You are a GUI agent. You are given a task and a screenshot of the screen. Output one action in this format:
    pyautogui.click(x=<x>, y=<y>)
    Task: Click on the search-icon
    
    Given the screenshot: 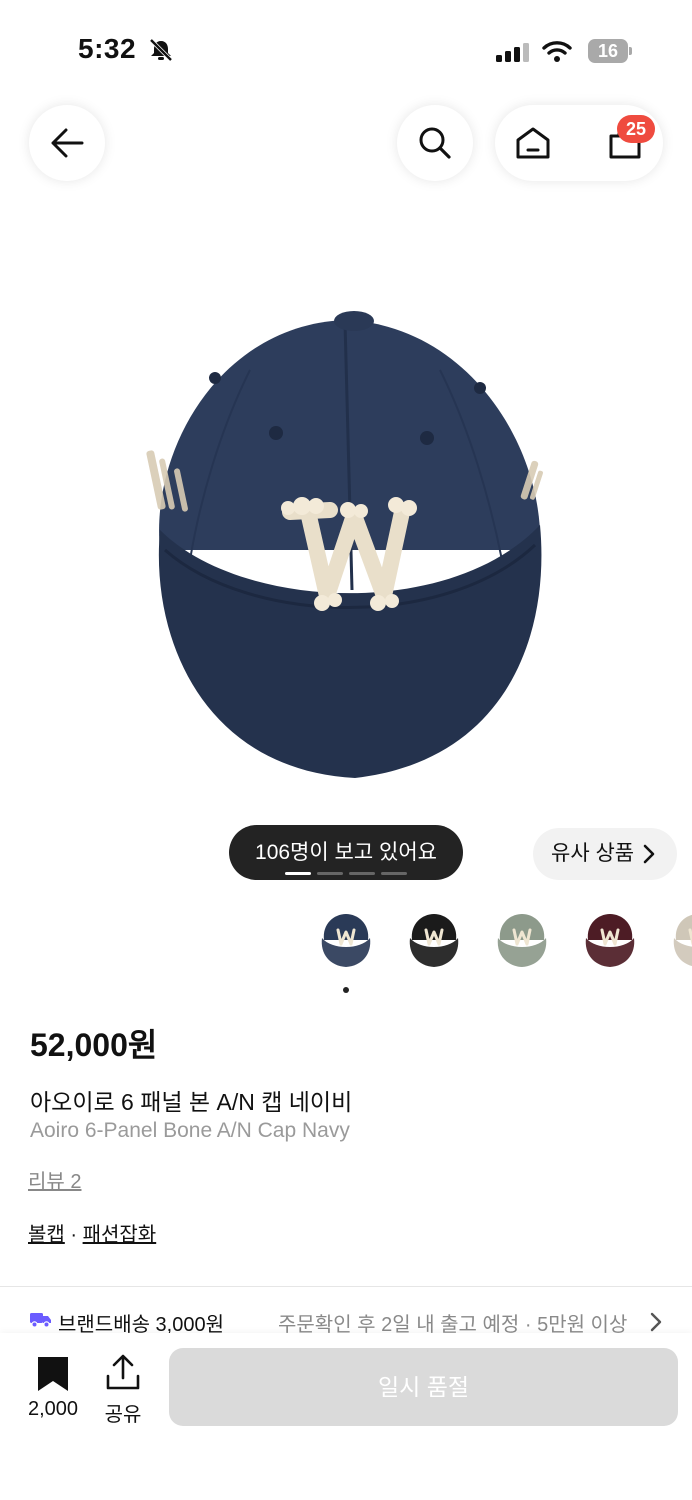 What is the action you would take?
    pyautogui.click(x=435, y=143)
    